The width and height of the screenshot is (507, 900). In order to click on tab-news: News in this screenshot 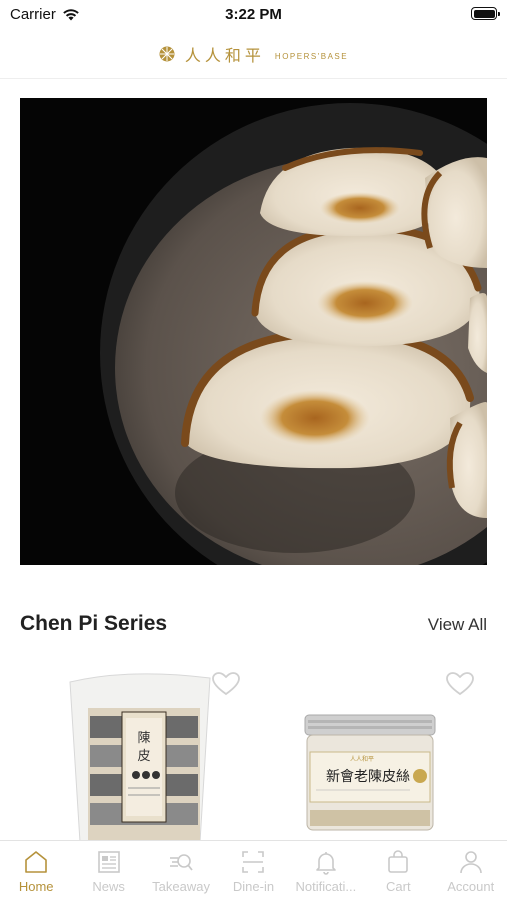, I will do `click(108, 870)`.